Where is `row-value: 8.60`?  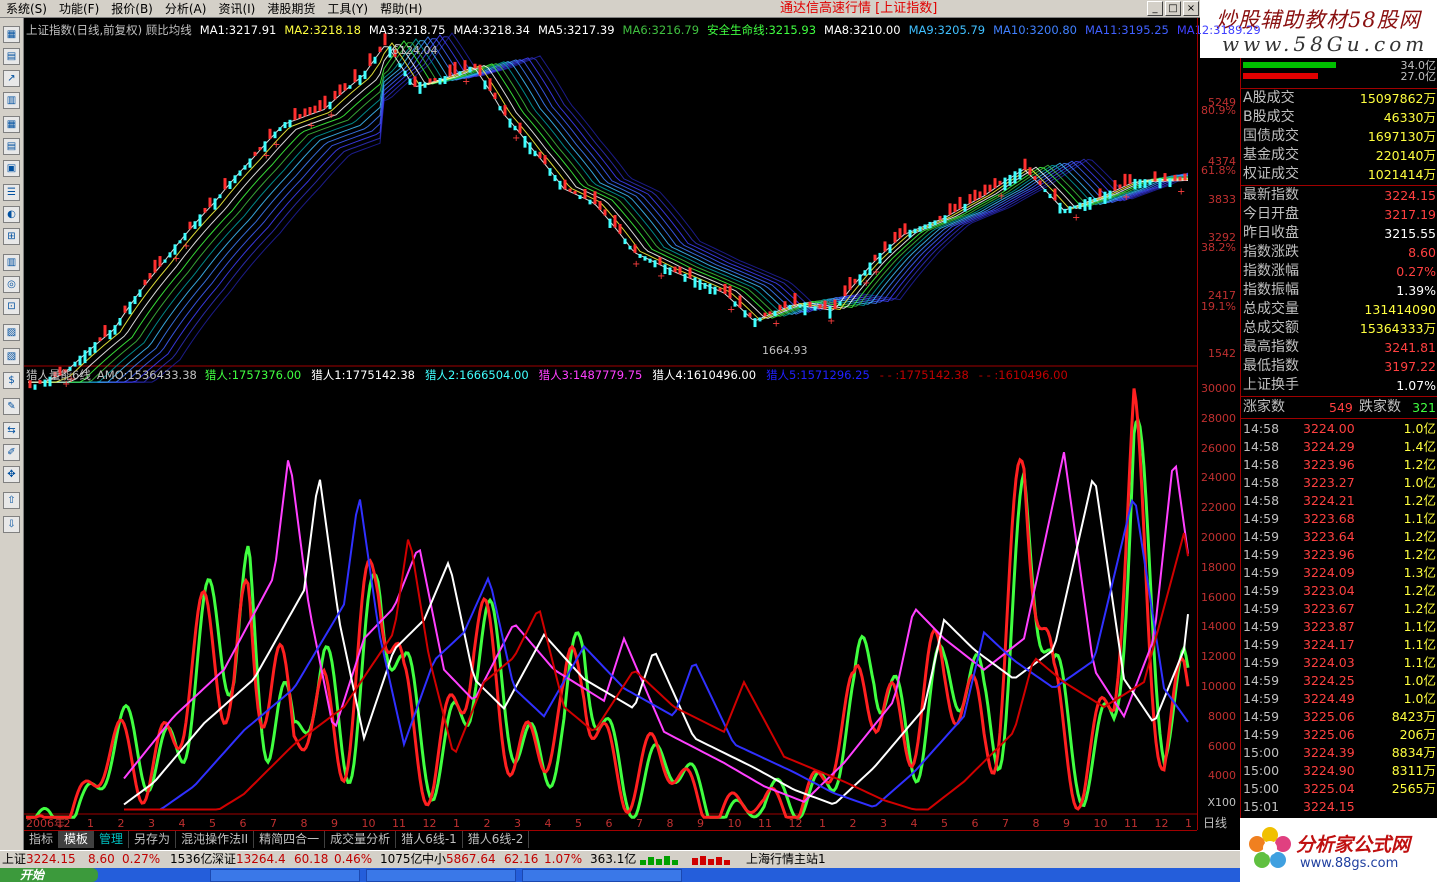 row-value: 8.60 is located at coordinates (1422, 252).